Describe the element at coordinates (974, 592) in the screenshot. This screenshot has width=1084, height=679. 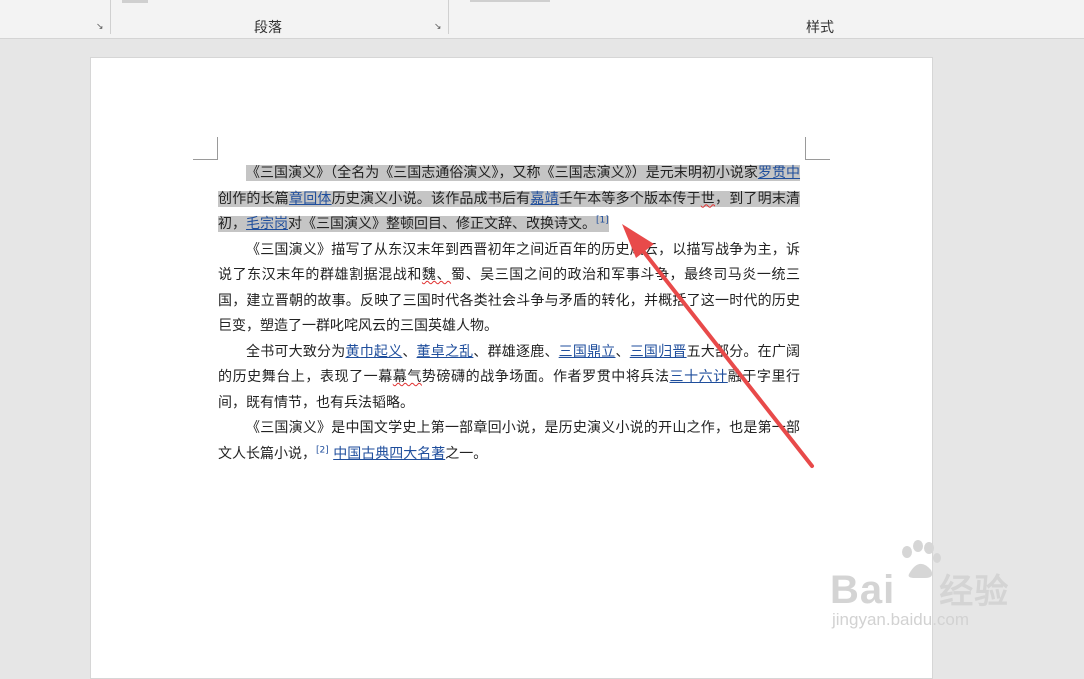
I see `watermark-brand-cn: 经验` at that location.